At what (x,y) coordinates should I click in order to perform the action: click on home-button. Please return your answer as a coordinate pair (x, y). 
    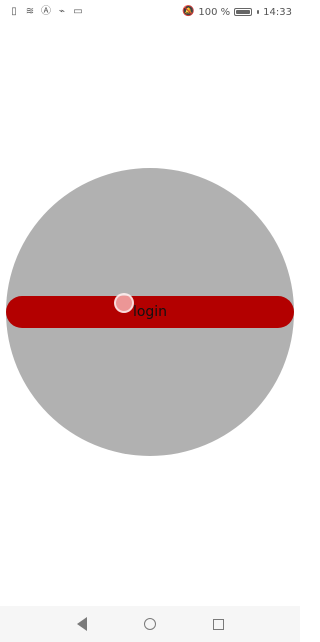
    Looking at the image, I should click on (150, 624).